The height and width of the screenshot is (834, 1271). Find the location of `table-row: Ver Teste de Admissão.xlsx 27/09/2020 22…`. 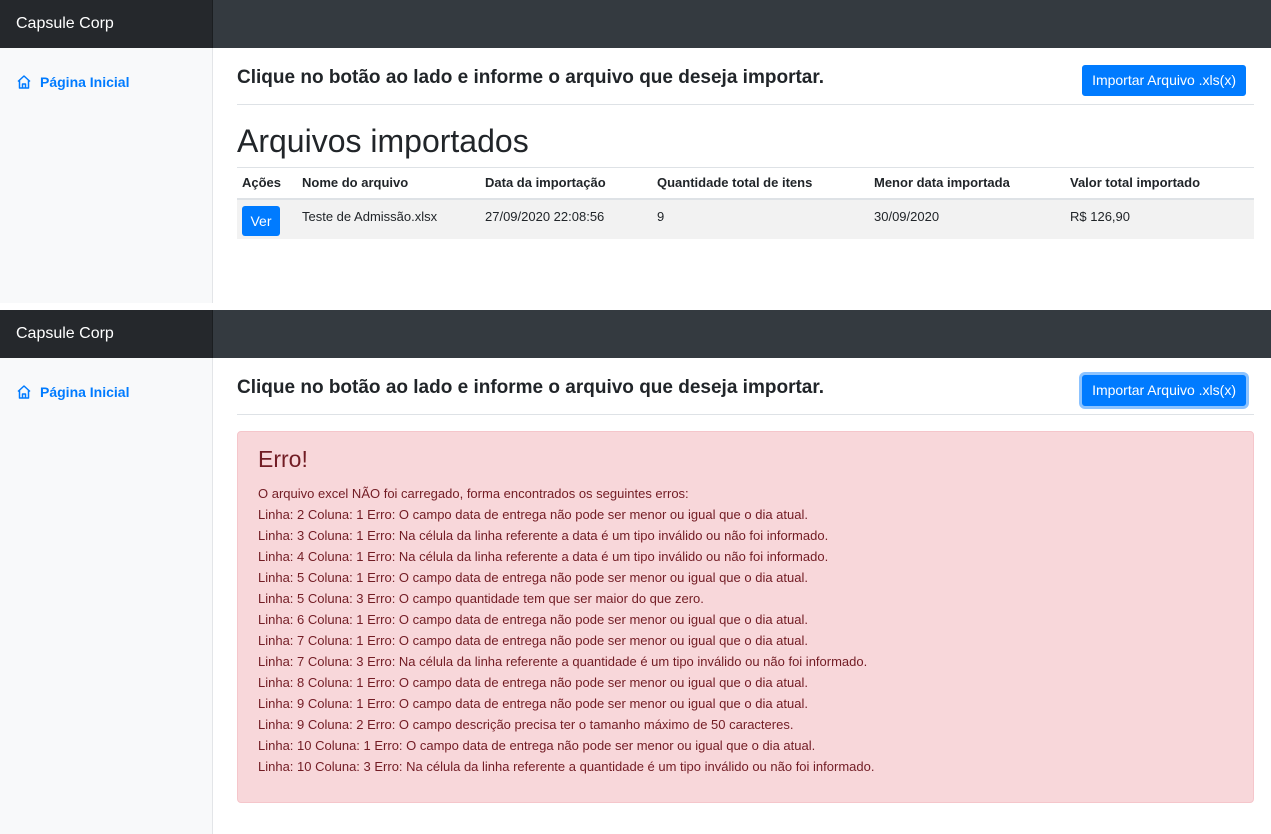

table-row: Ver Teste de Admissão.xlsx 27/09/2020 22… is located at coordinates (745, 218).